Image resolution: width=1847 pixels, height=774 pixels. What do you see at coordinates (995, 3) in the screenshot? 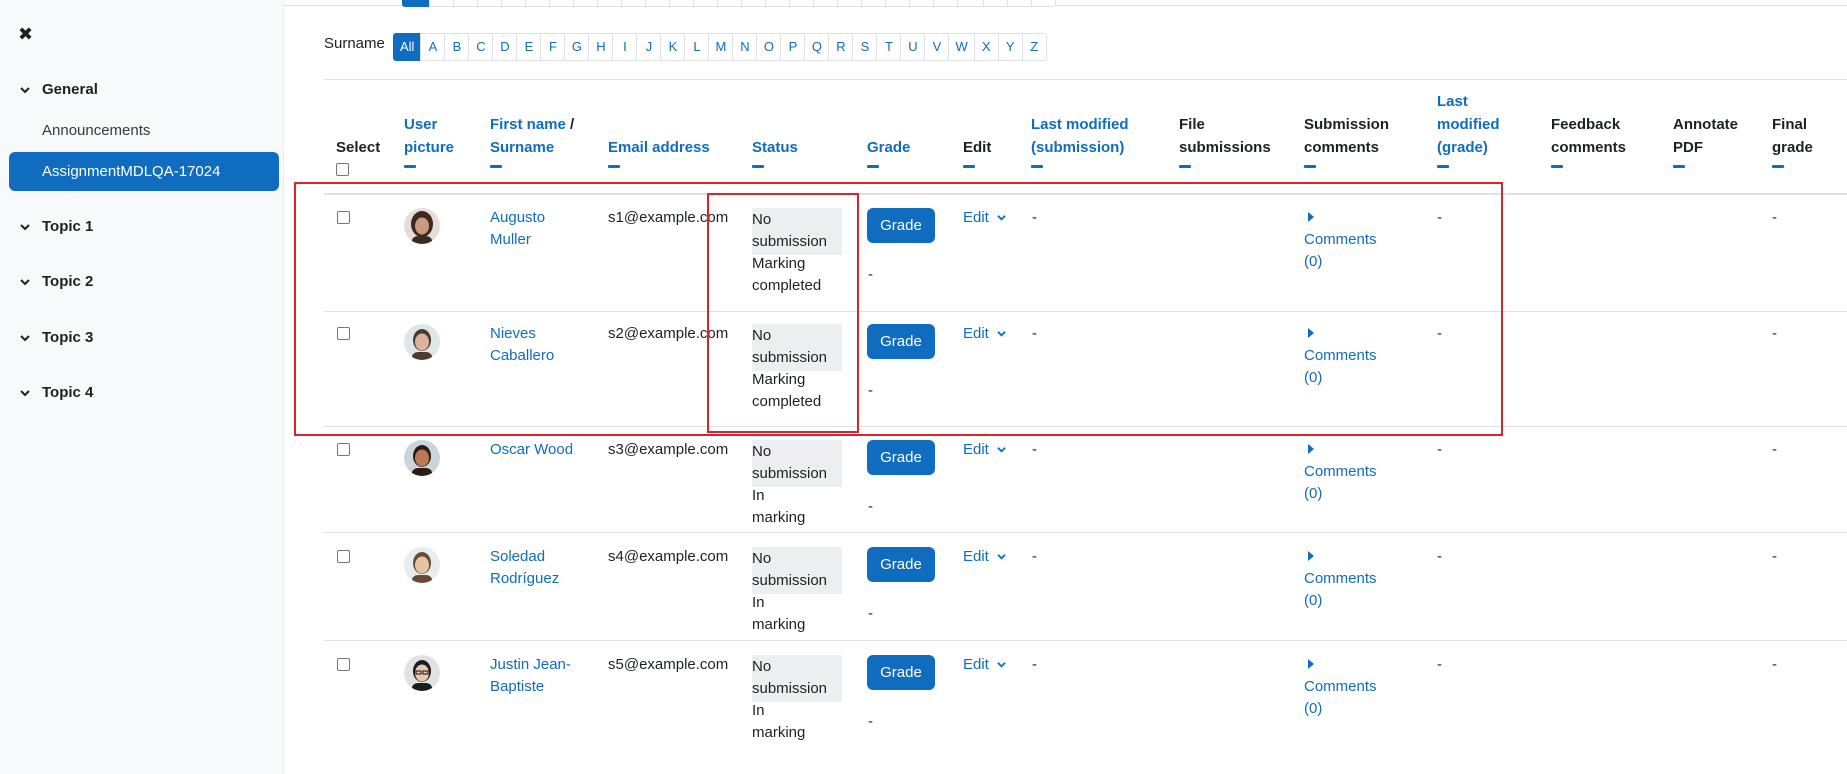
I see `firstname-letter-x: X` at bounding box center [995, 3].